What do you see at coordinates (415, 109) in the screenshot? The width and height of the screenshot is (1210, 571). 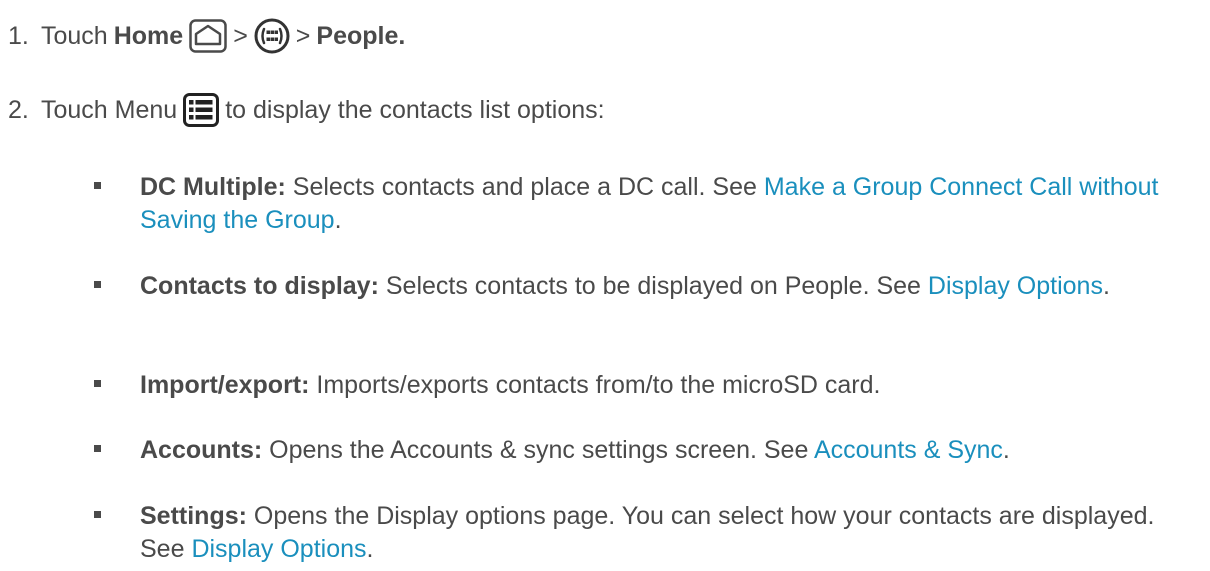 I see `step-text-after: to display the contacts list options:` at bounding box center [415, 109].